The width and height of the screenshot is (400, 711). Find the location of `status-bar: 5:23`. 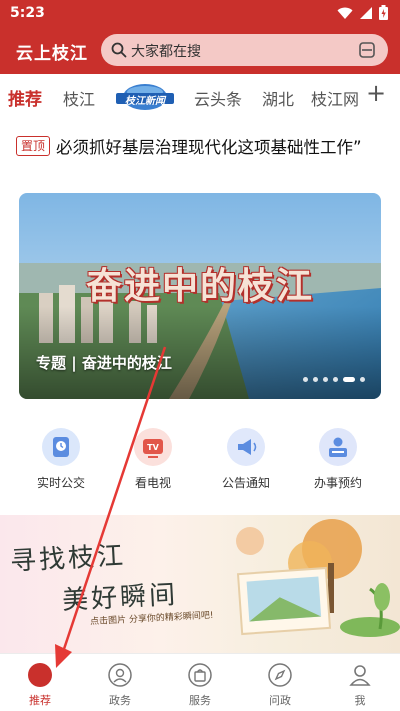

status-bar: 5:23 is located at coordinates (200, 14).